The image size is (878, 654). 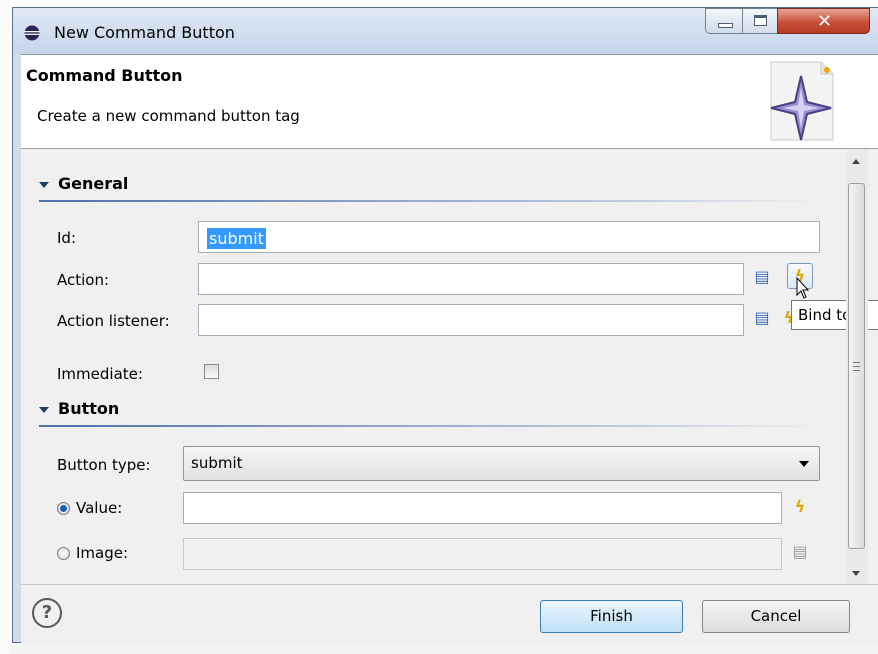 I want to click on immediate-checkbox, so click(x=211, y=371).